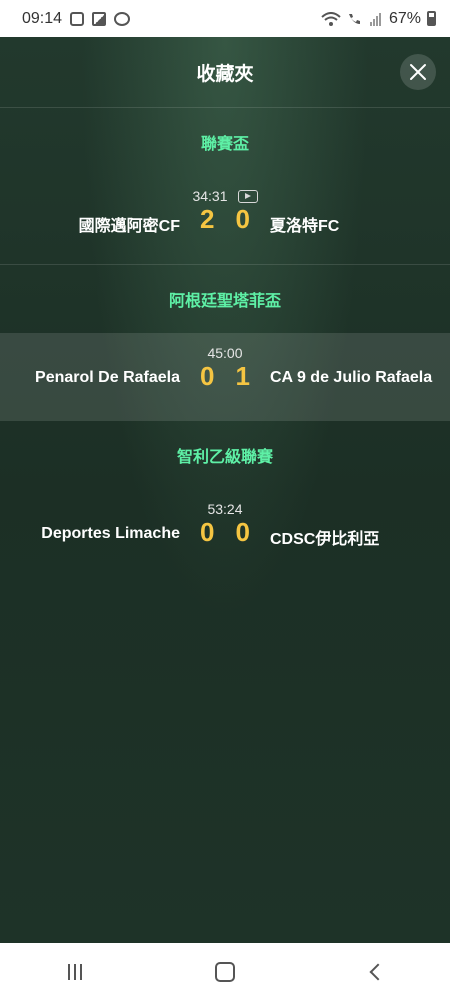 This screenshot has height=1000, width=450. I want to click on home-button, so click(225, 972).